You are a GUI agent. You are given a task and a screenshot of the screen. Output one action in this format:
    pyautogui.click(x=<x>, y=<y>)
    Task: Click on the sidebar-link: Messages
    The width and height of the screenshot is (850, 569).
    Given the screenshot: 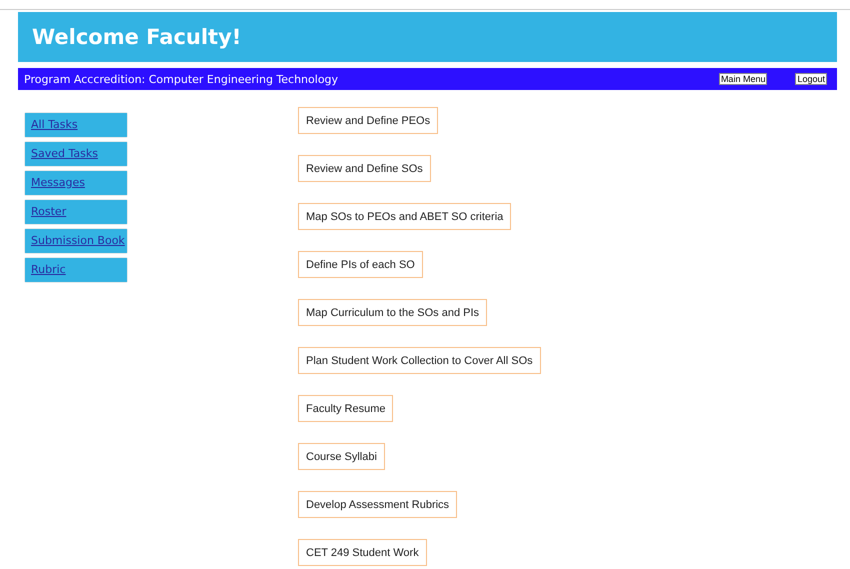 What is the action you would take?
    pyautogui.click(x=76, y=183)
    